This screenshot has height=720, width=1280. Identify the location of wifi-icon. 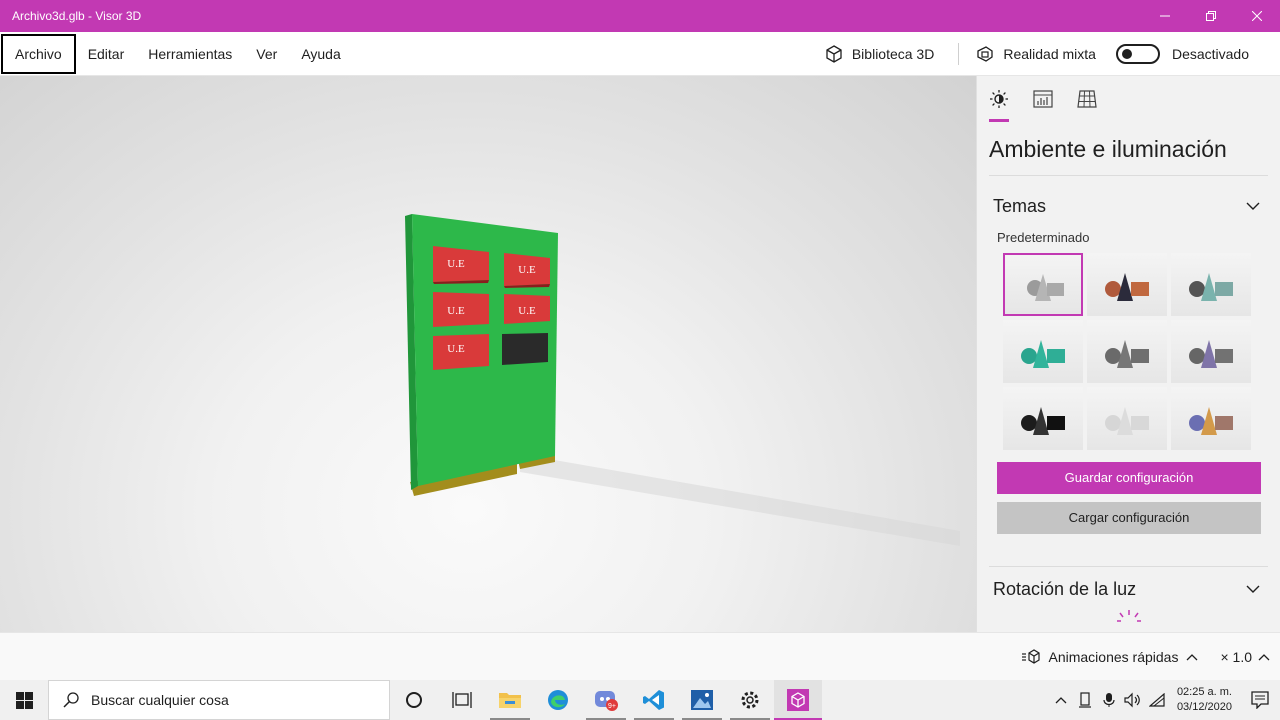
(1156, 700).